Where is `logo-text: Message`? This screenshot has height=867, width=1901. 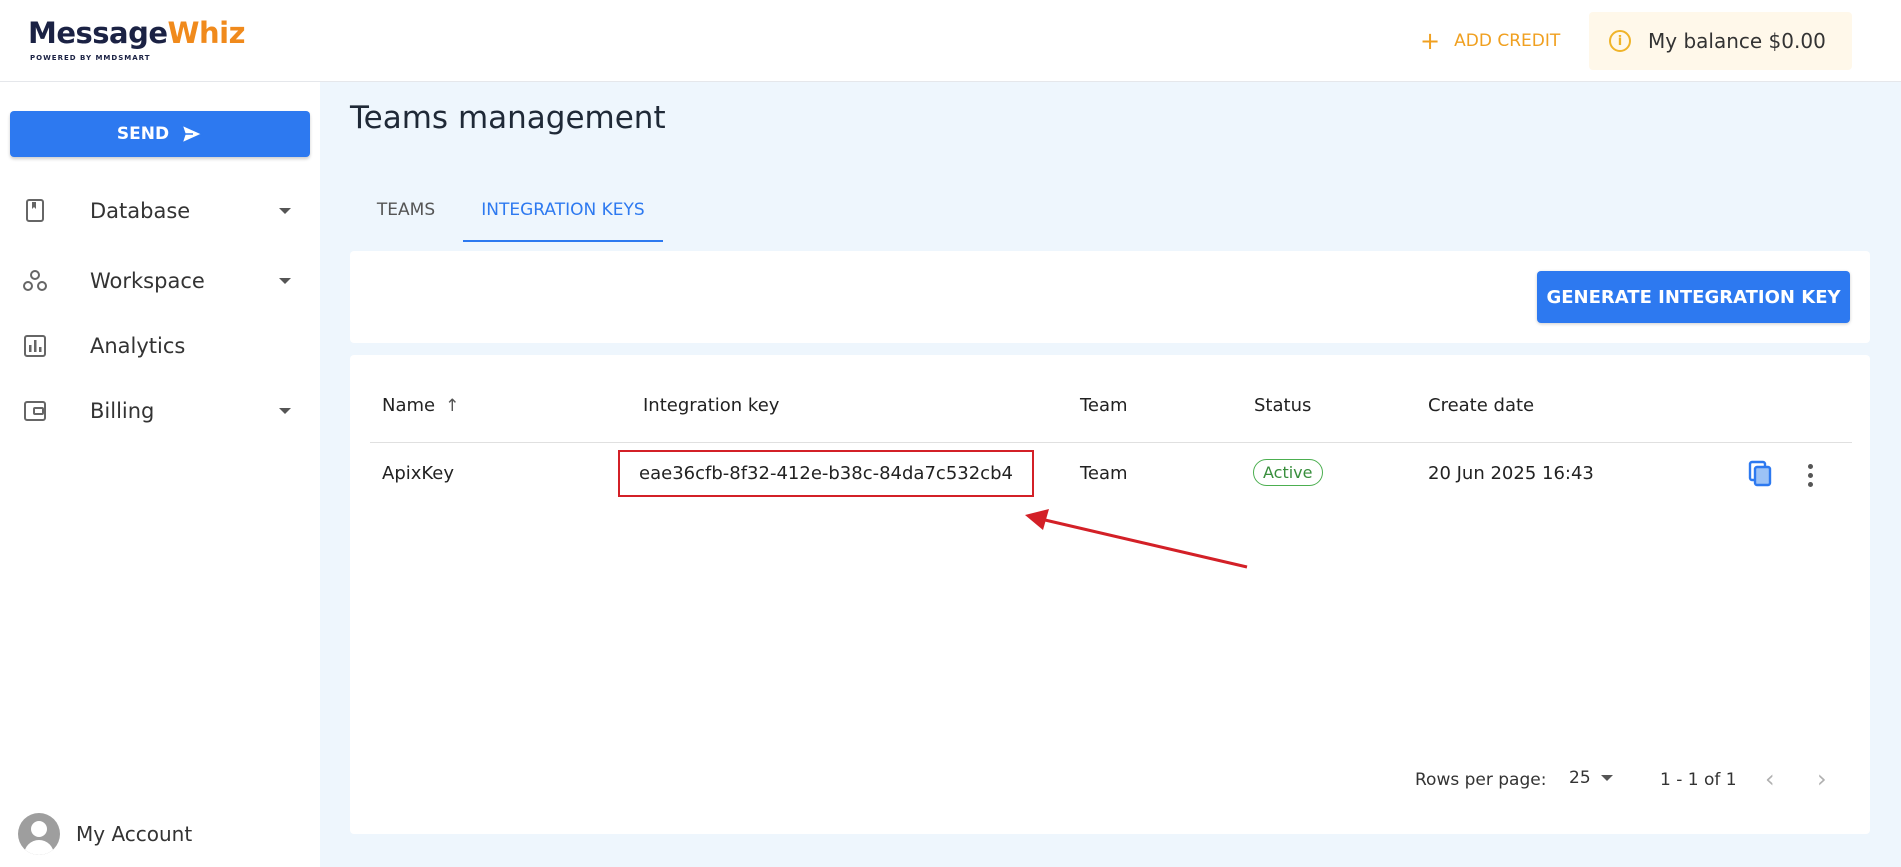 logo-text: Message is located at coordinates (98, 33).